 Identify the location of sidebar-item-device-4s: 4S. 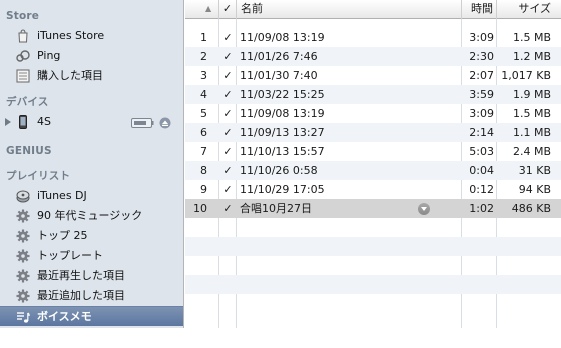
(91, 122).